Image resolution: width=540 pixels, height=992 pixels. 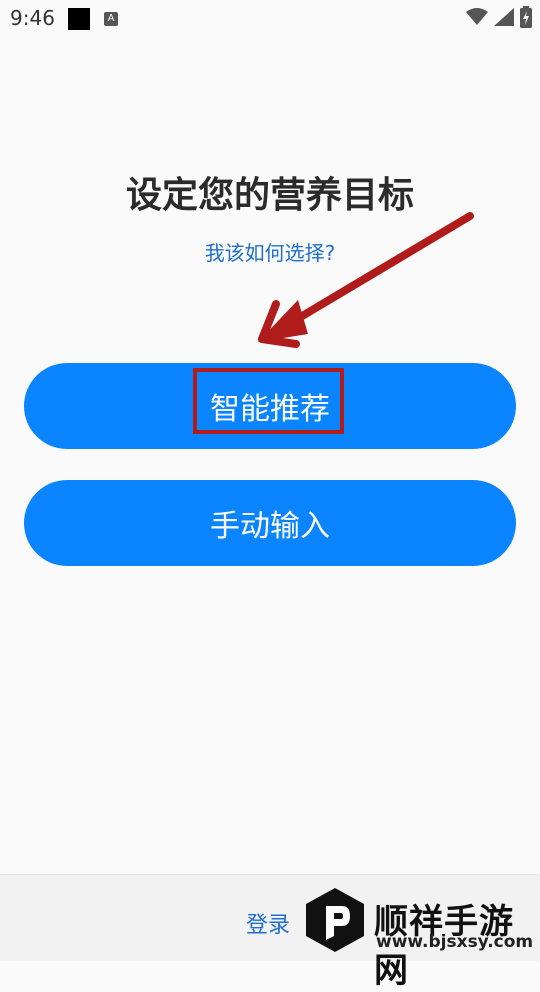 I want to click on annotation-arrow-icon, so click(x=366, y=280).